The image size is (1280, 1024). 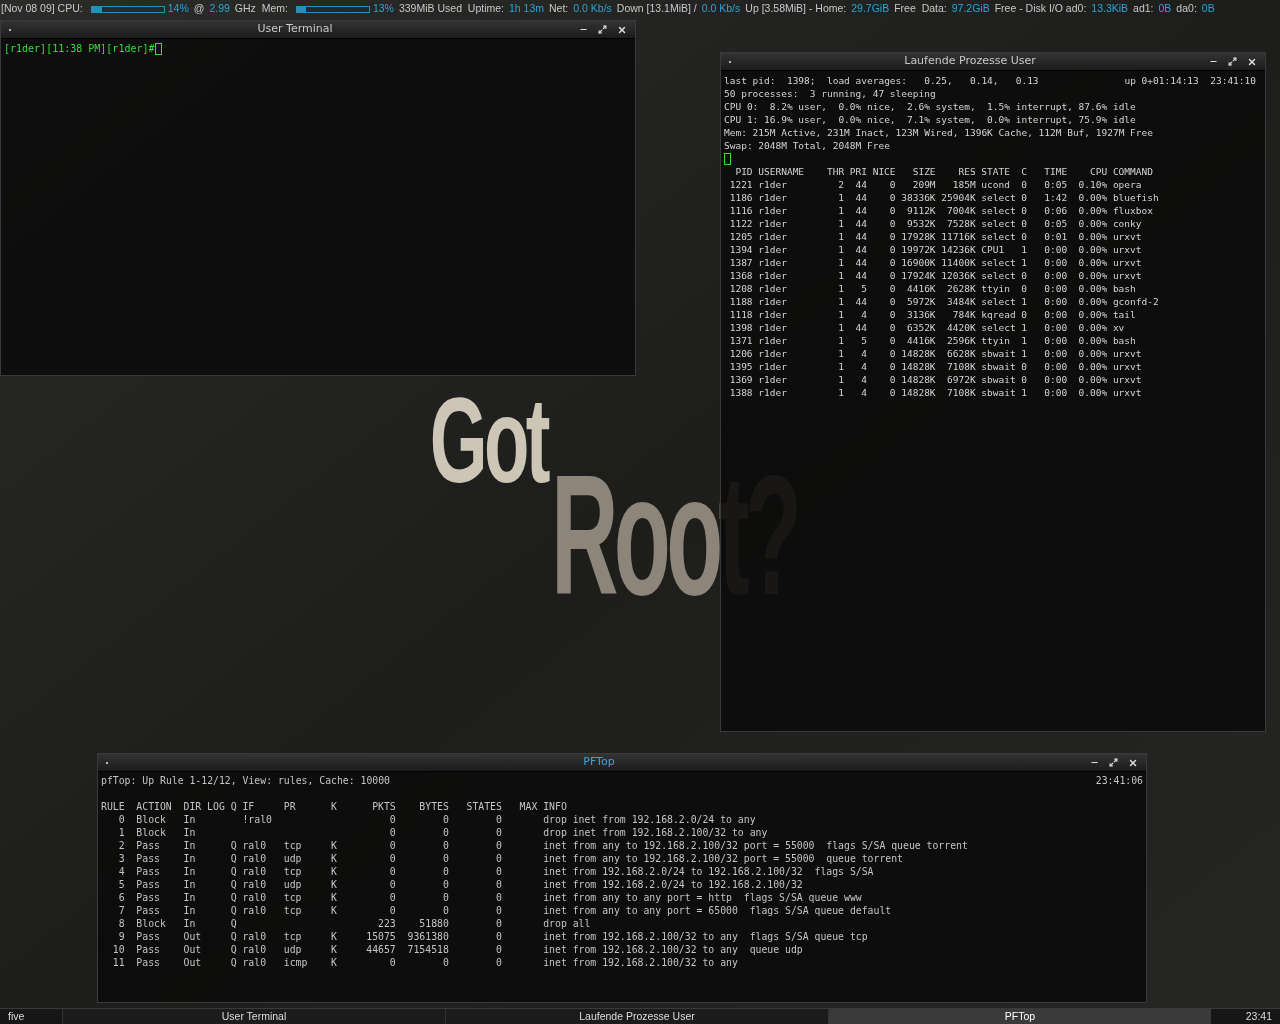 What do you see at coordinates (870, 9) in the screenshot?
I see `status-value: 29.7GiB` at bounding box center [870, 9].